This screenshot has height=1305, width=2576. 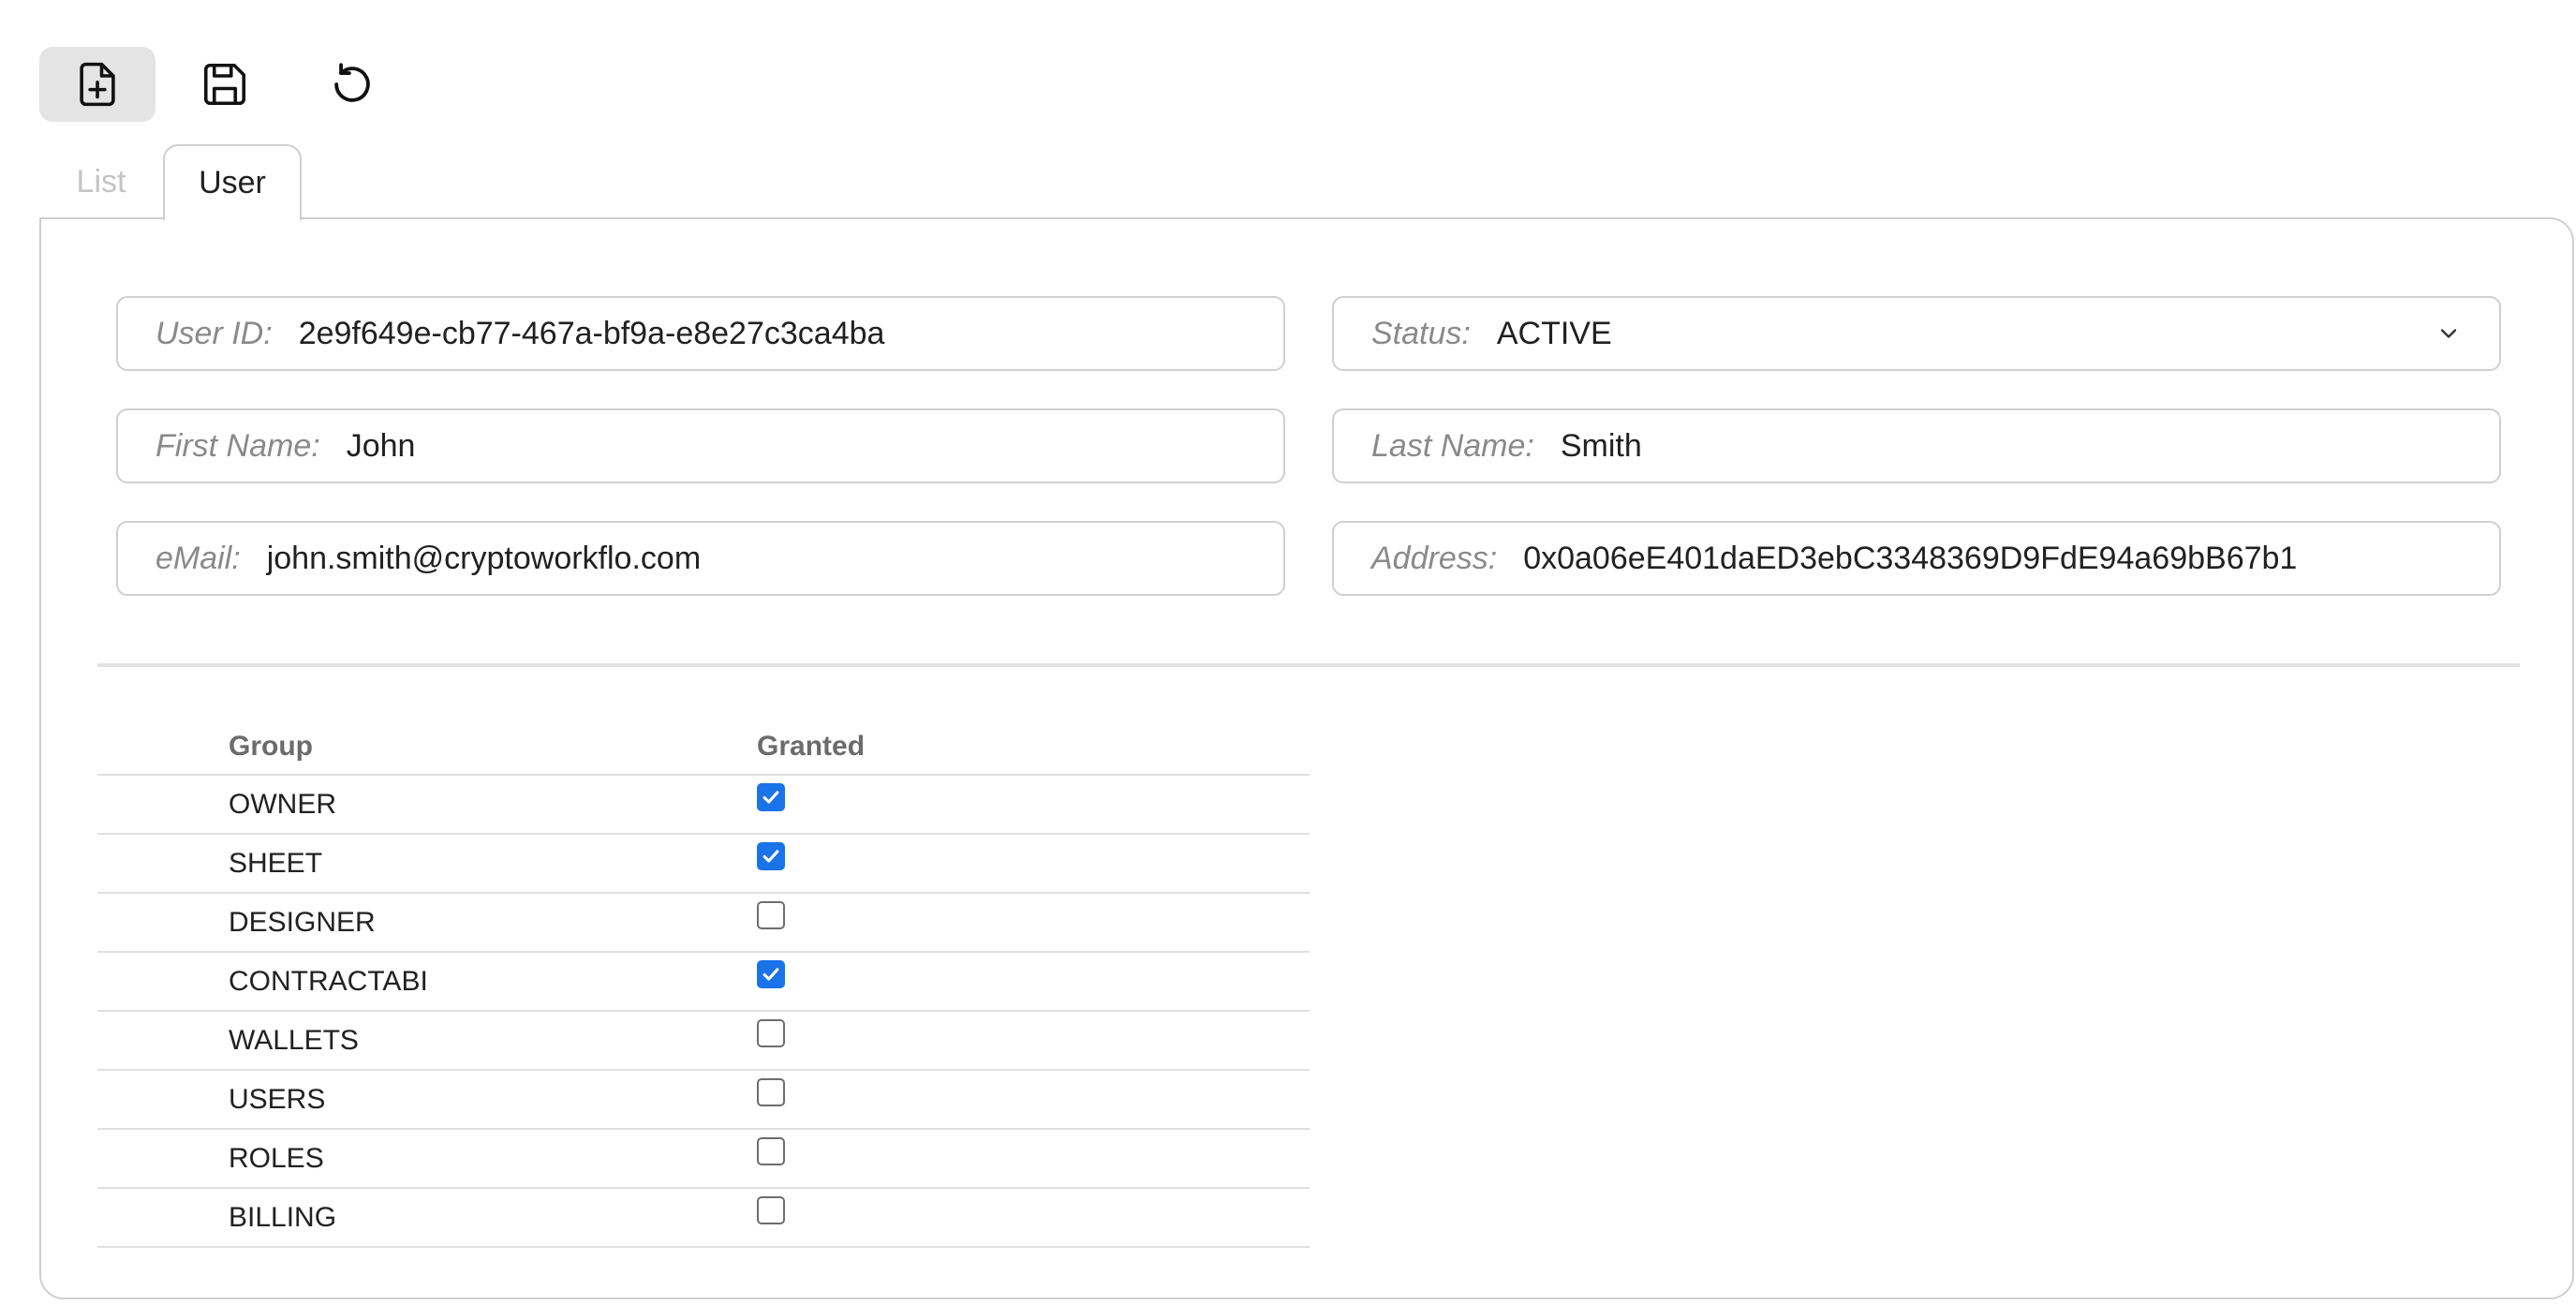 What do you see at coordinates (704, 806) in the screenshot?
I see `table-row: OWNER` at bounding box center [704, 806].